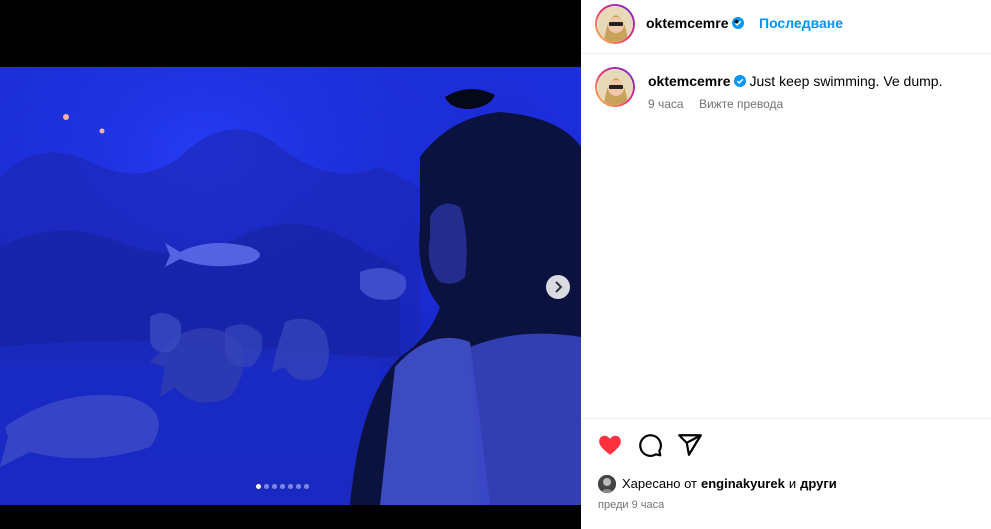 The width and height of the screenshot is (991, 529). I want to click on share-icon, so click(690, 445).